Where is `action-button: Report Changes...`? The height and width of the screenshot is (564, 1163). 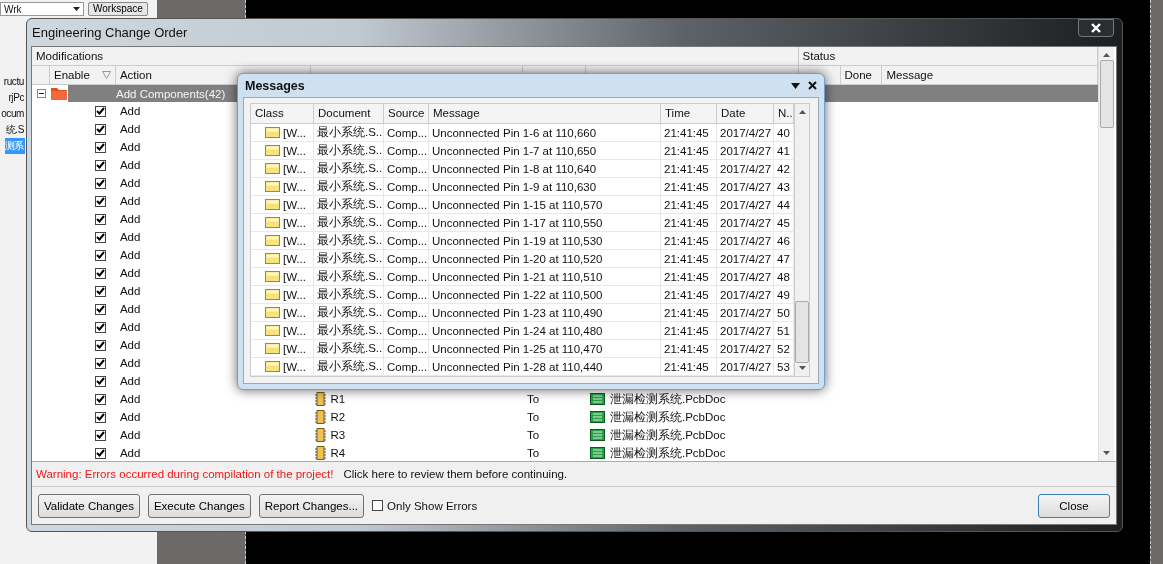
action-button: Report Changes... is located at coordinates (311, 505).